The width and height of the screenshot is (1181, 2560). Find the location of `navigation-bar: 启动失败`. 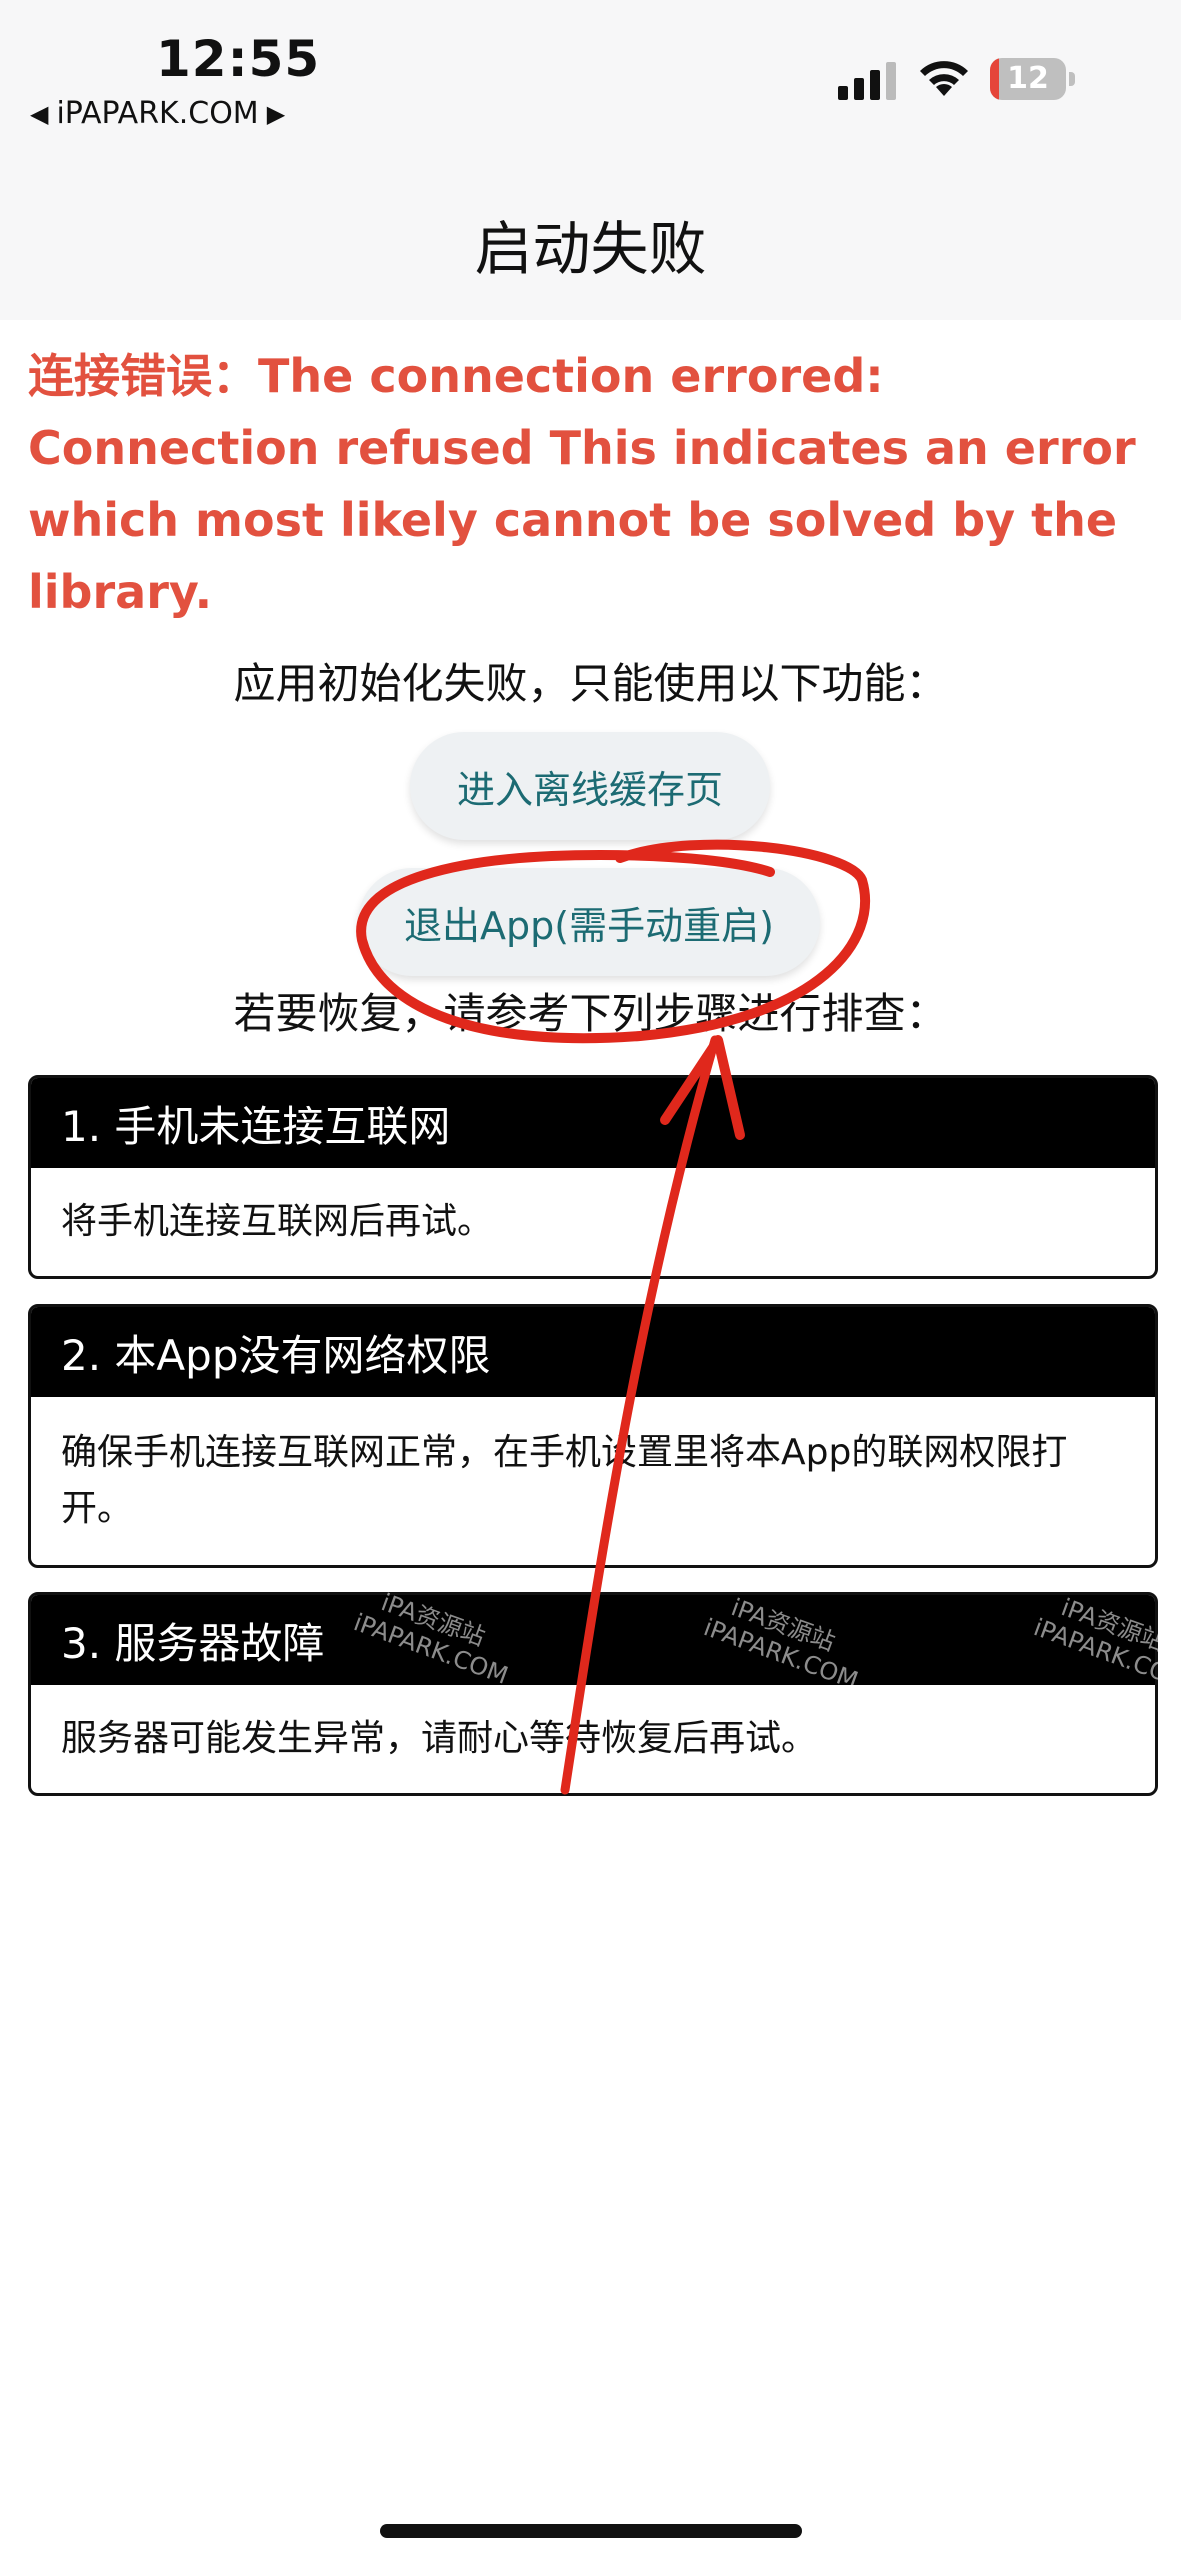

navigation-bar: 启动失败 is located at coordinates (590, 230).